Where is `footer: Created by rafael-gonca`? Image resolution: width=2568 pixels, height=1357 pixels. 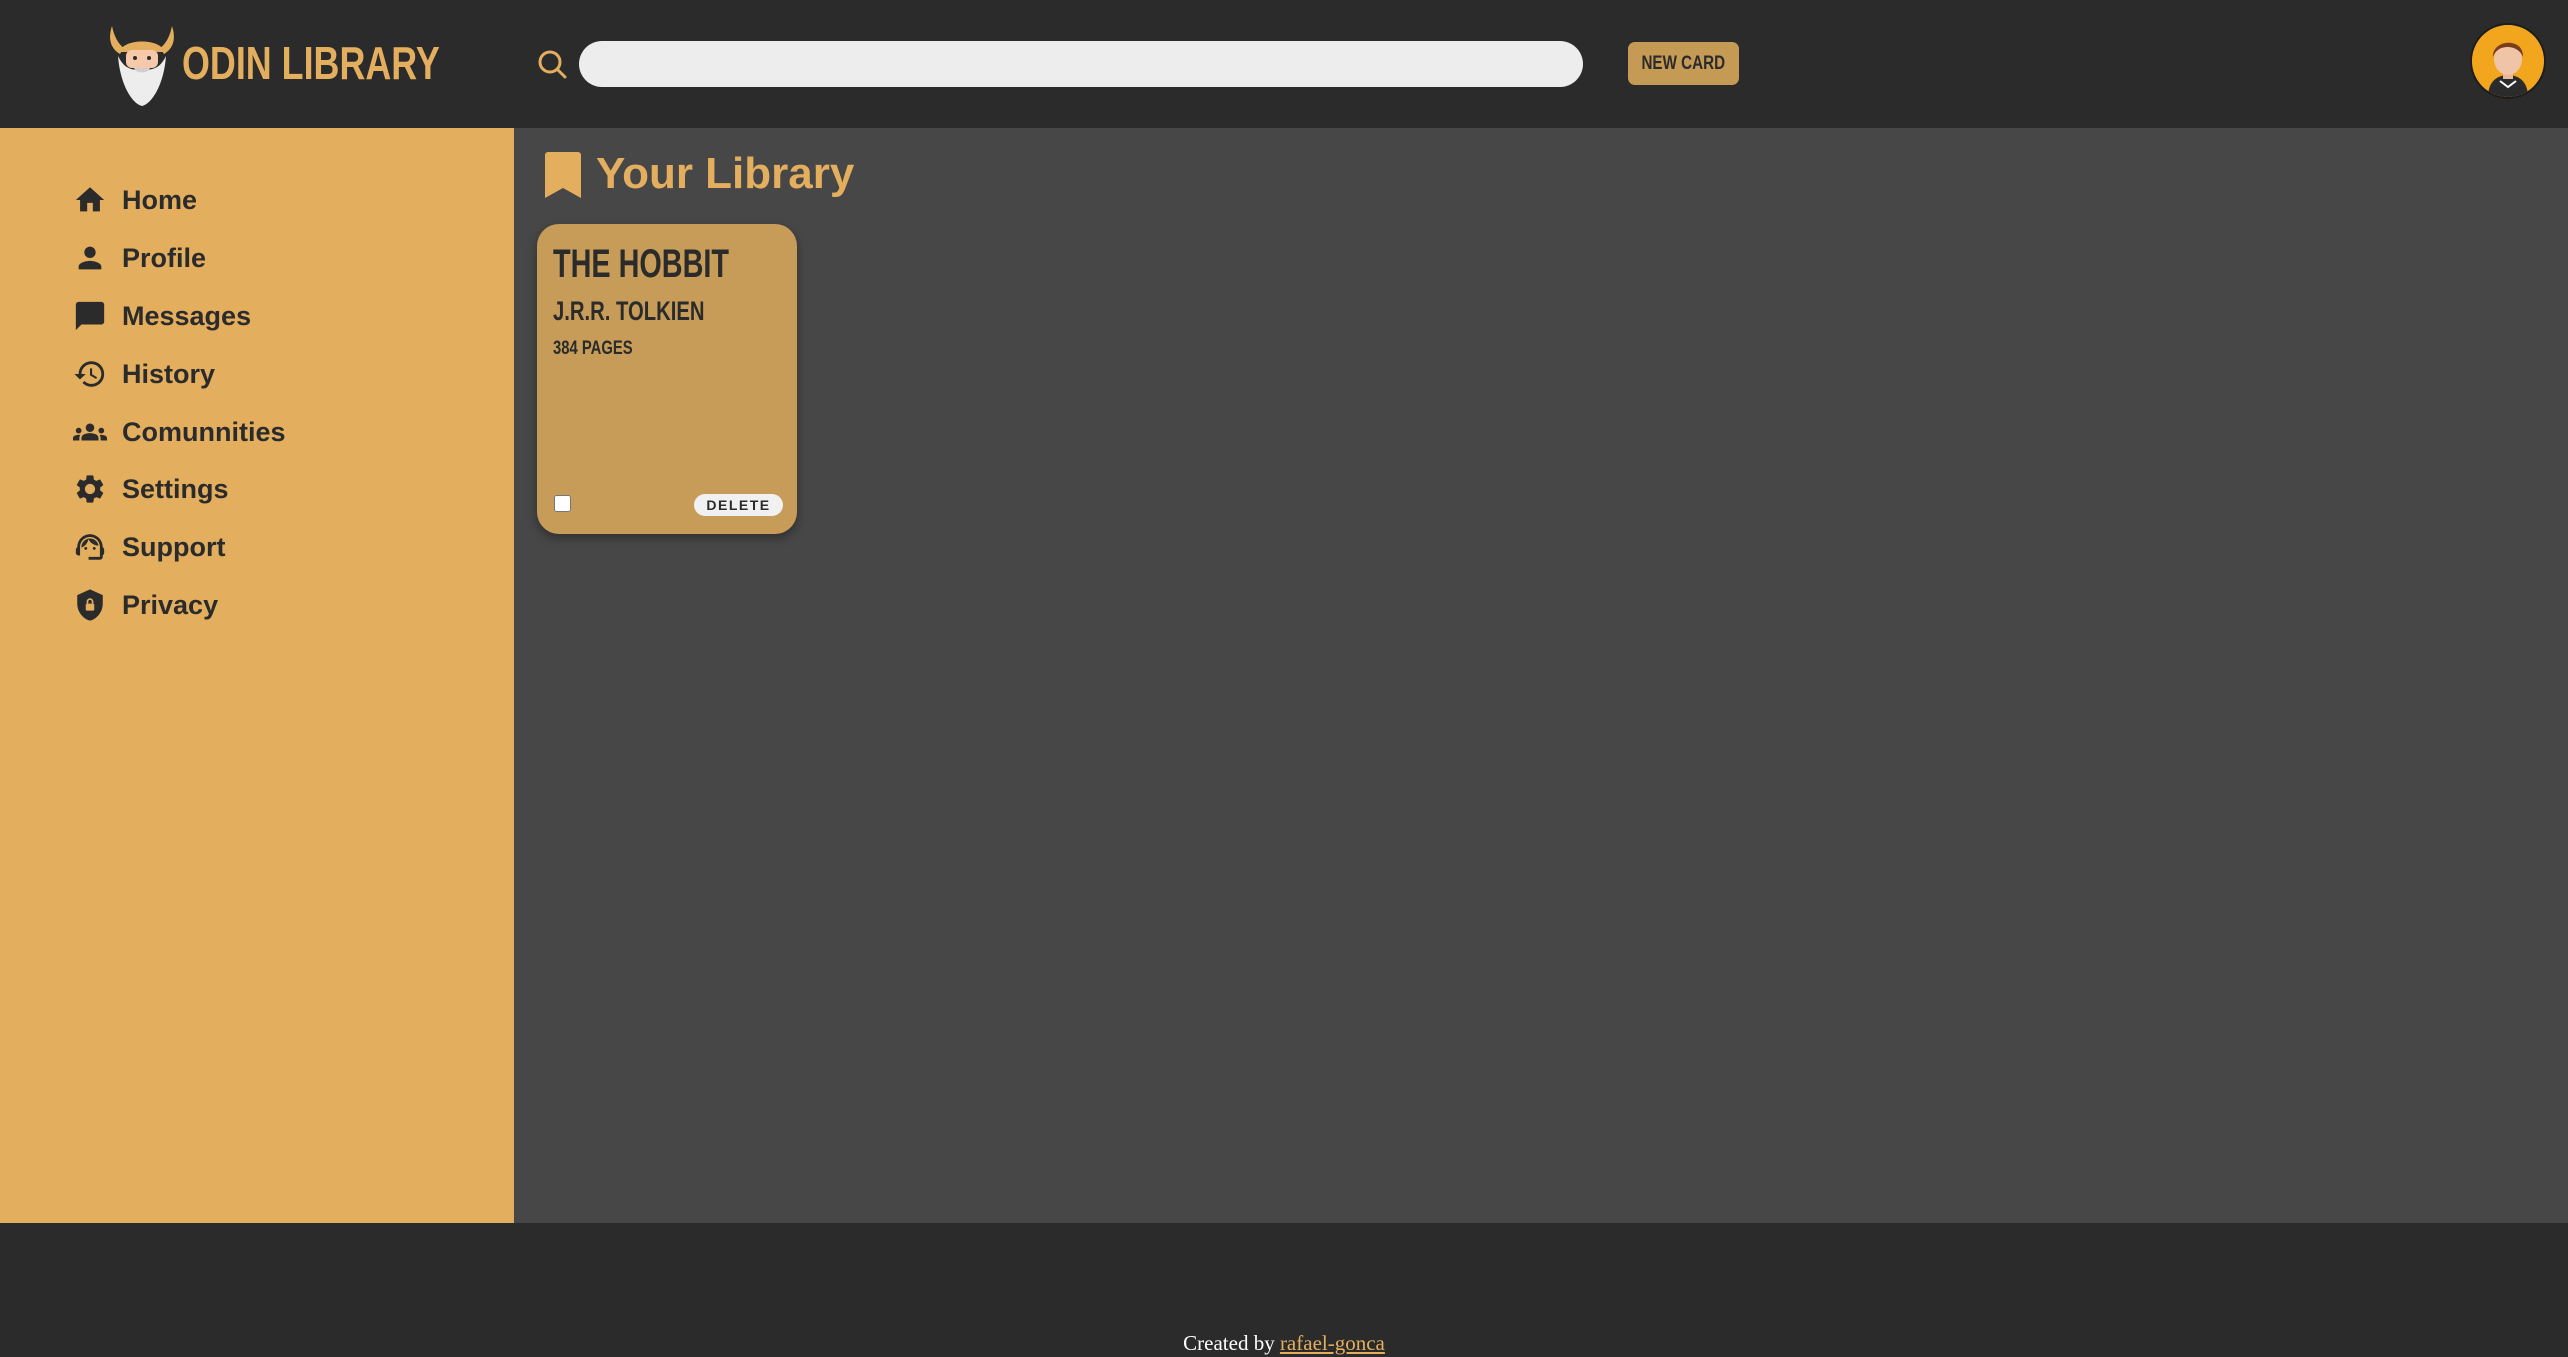 footer: Created by rafael-gonca is located at coordinates (1284, 1290).